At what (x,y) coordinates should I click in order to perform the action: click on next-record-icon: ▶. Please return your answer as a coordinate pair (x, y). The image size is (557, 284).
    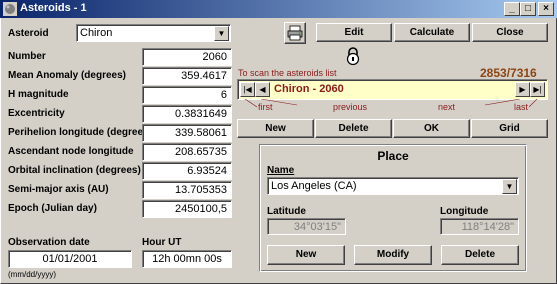
    Looking at the image, I should click on (522, 89).